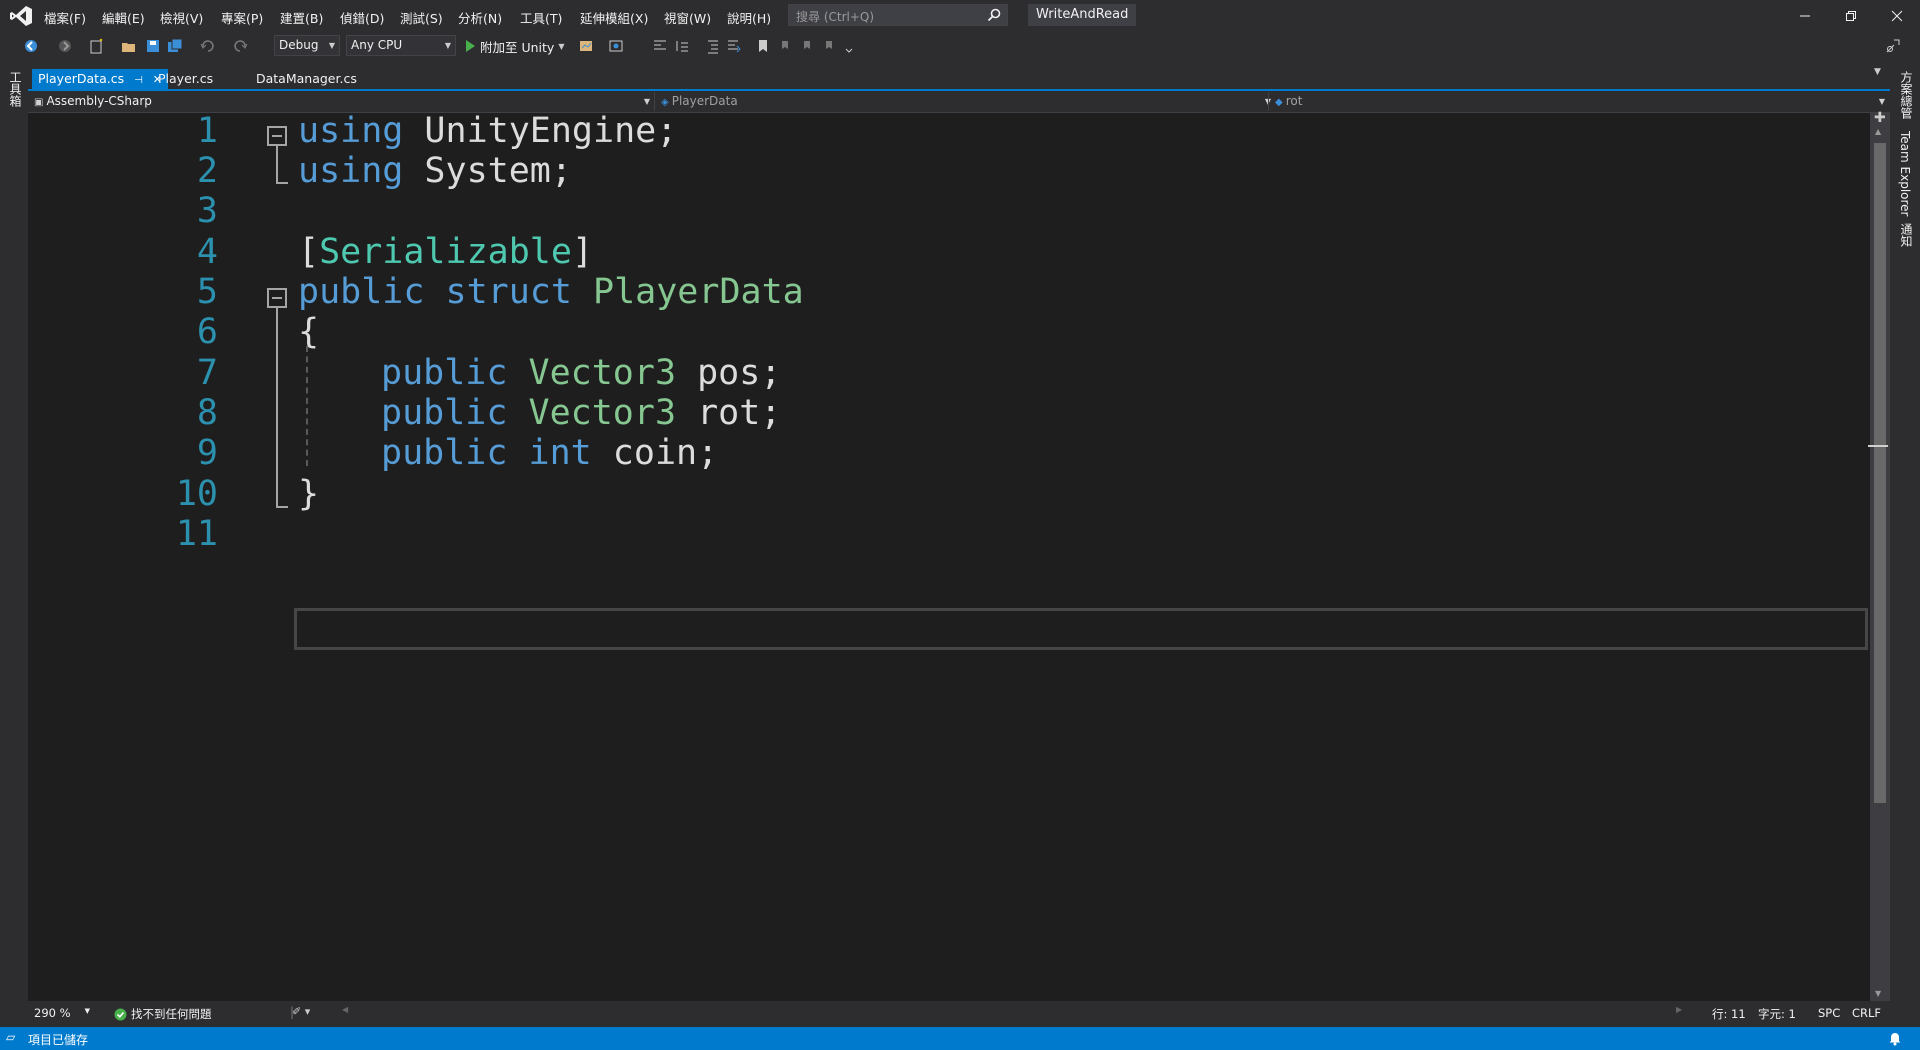 This screenshot has height=1050, width=1920. Describe the element at coordinates (829, 46) in the screenshot. I see `clear-bookmarks-icon` at that location.